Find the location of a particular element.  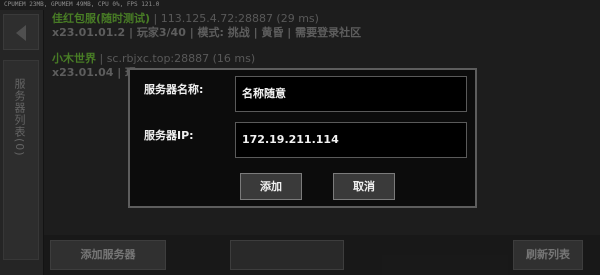

add-button: 添加 is located at coordinates (271, 186).